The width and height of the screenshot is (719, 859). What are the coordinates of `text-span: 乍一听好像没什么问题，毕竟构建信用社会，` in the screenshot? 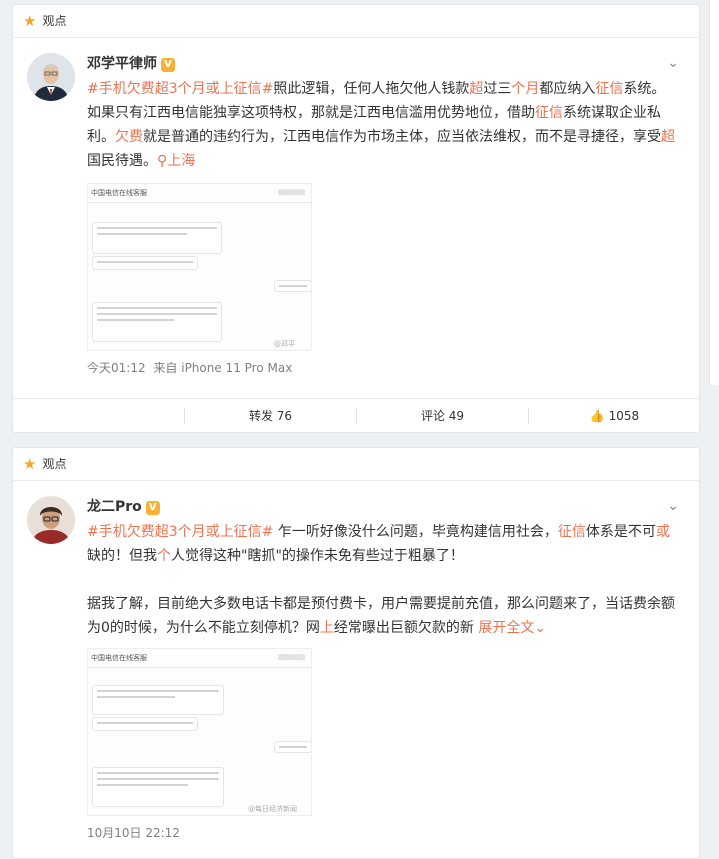 It's located at (415, 532).